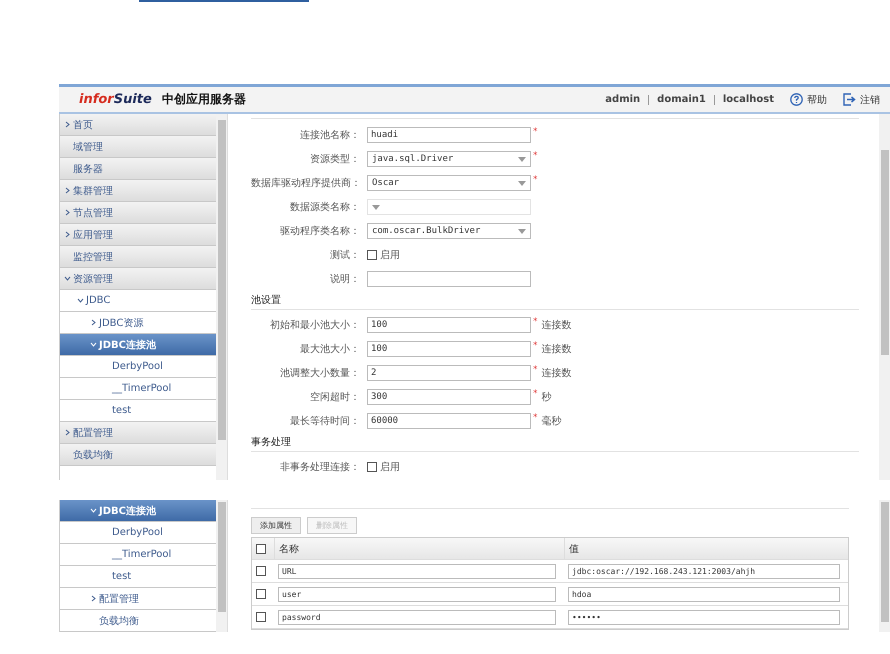  Describe the element at coordinates (271, 442) in the screenshot. I see `section-title: 事务处理` at that location.